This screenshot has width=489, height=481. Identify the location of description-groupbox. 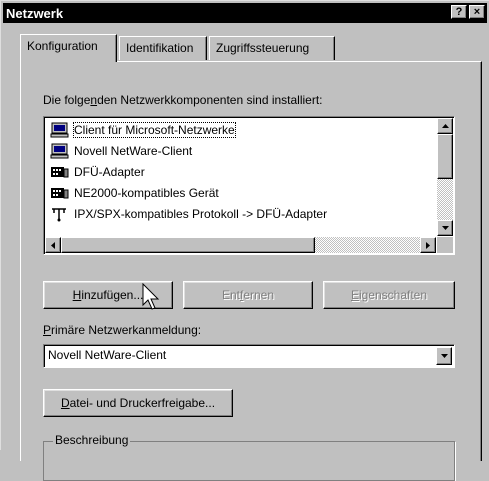
(249, 461).